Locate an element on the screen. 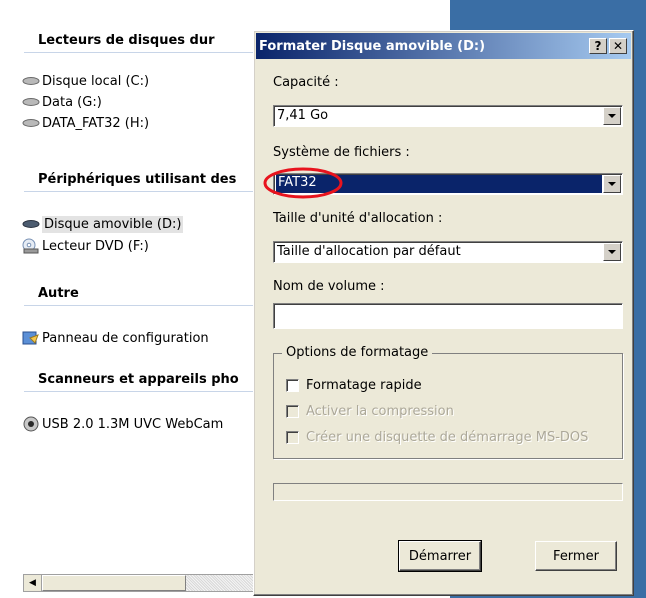 The height and width of the screenshot is (598, 646). group-header-other: Autre is located at coordinates (58, 293).